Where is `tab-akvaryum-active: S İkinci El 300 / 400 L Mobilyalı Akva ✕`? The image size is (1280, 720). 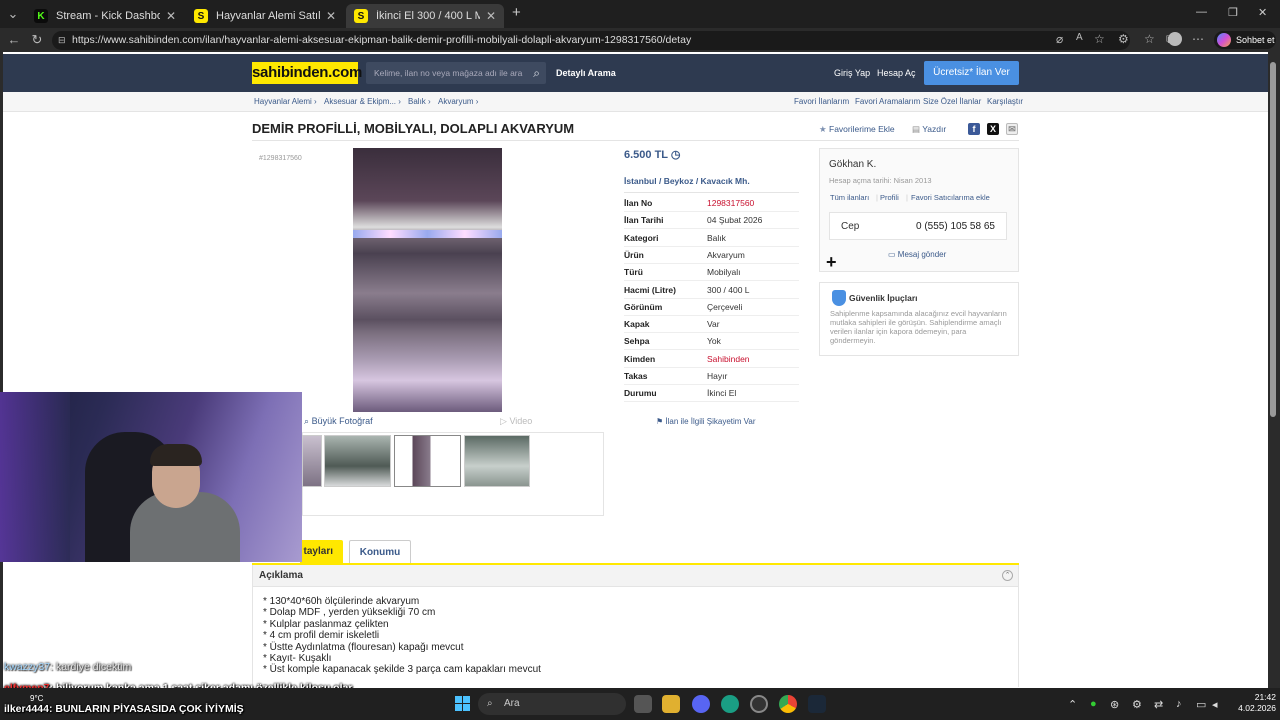
tab-akvaryum-active: S İkinci El 300 / 400 L Mobilyalı Akva ✕ is located at coordinates (425, 16).